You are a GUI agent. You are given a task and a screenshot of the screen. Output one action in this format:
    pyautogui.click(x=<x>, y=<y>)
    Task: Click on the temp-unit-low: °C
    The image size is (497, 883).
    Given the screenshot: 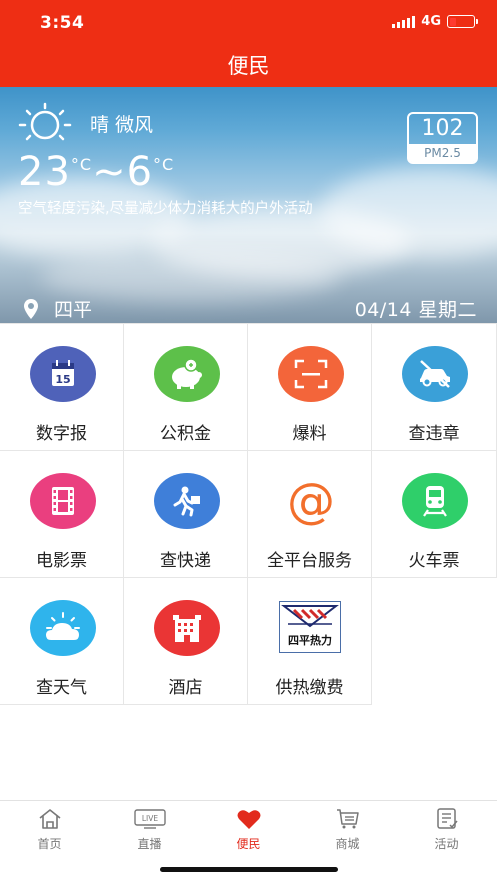 What is the action you would take?
    pyautogui.click(x=164, y=164)
    